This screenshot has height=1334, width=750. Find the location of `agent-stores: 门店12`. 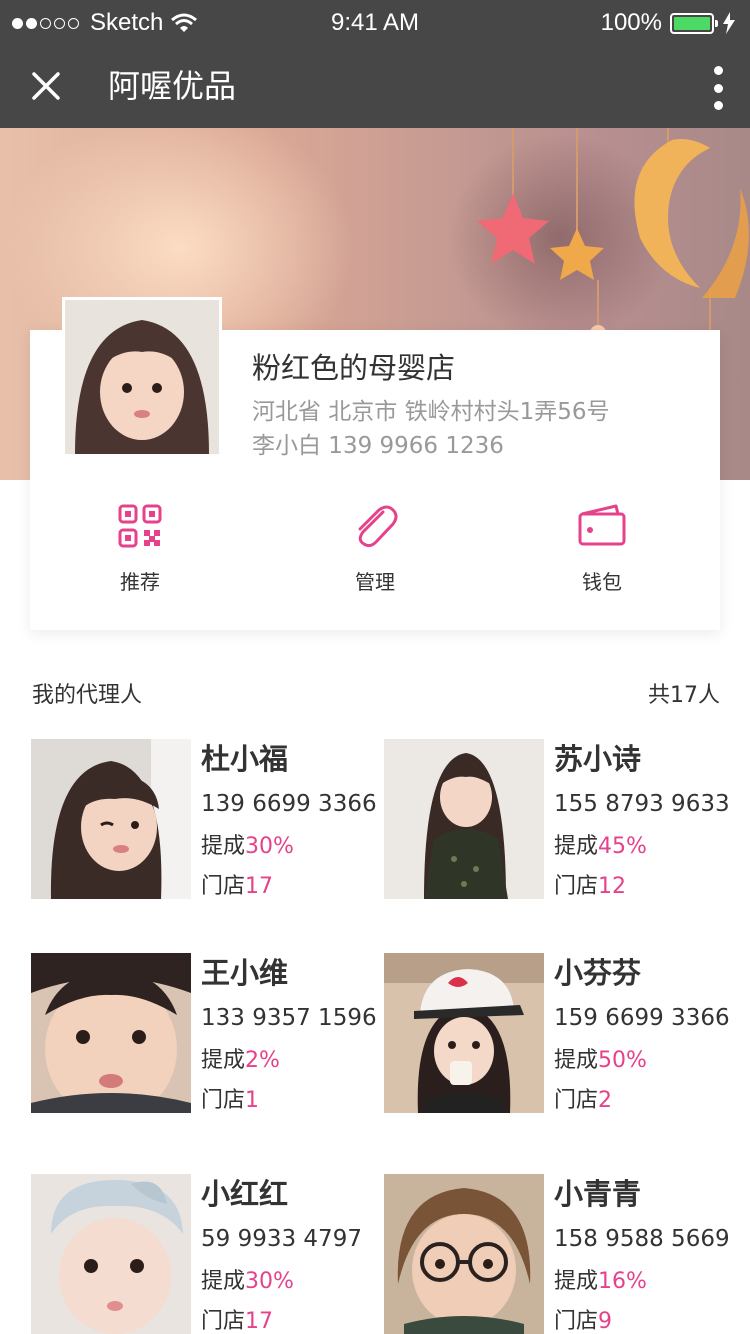

agent-stores: 门店12 is located at coordinates (590, 887).